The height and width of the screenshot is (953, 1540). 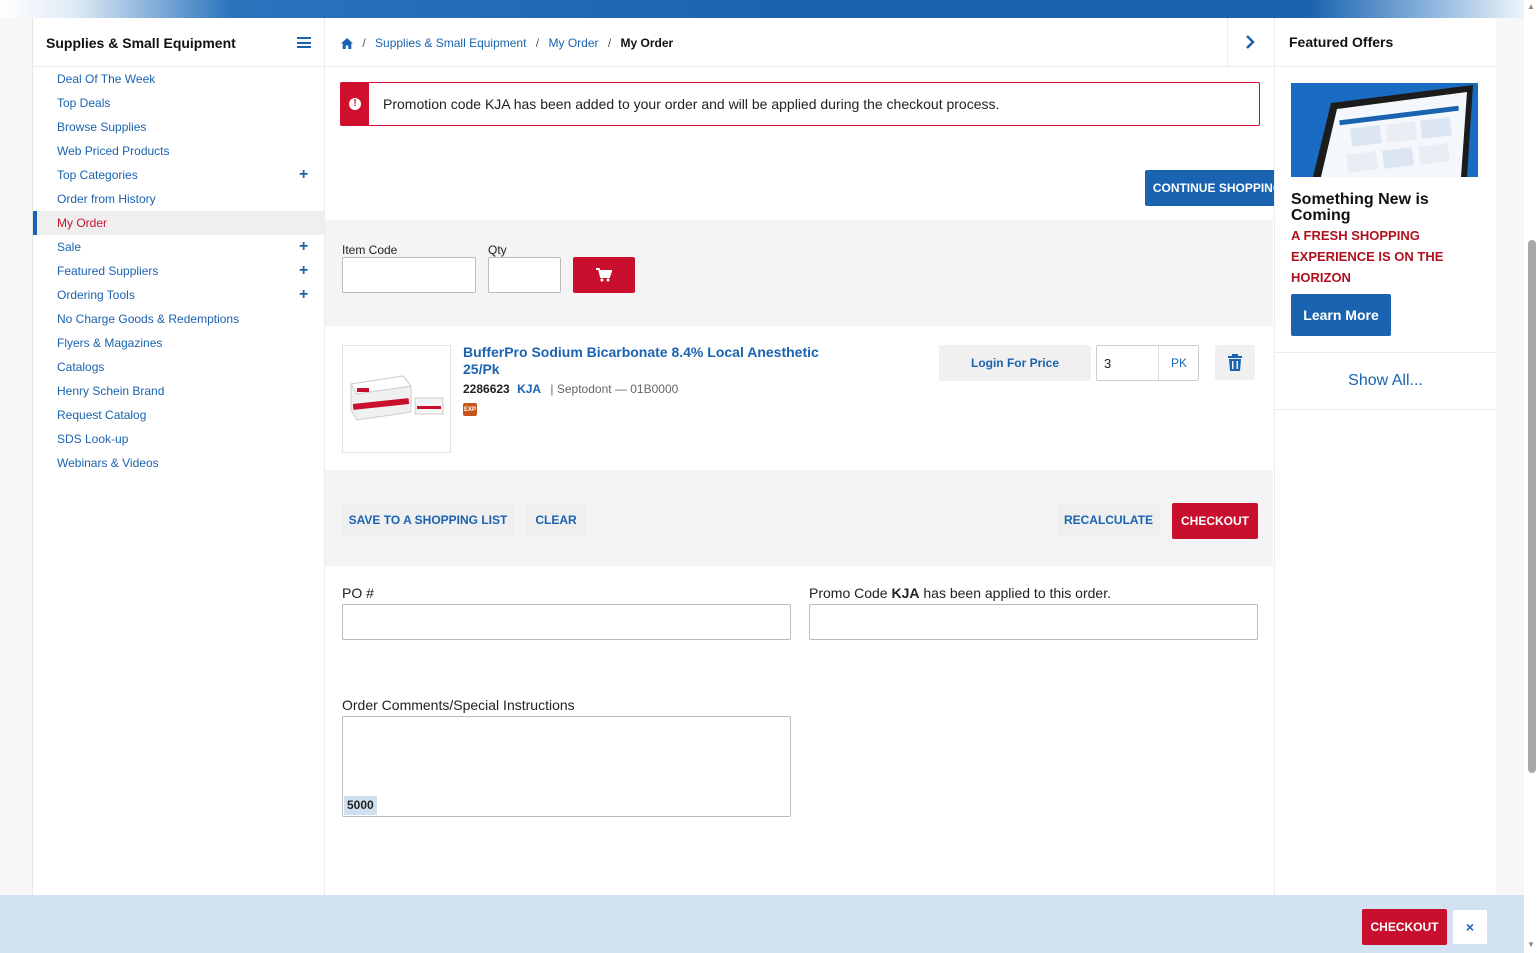 I want to click on learn-more-button: Learn More, so click(x=1341, y=315).